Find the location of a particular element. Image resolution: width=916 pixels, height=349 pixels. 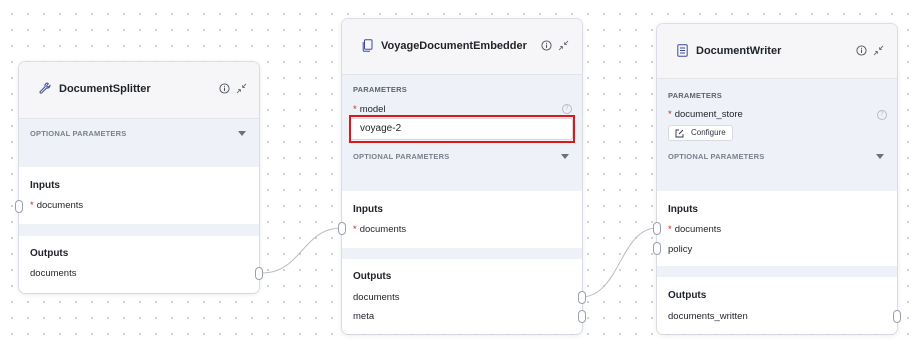

node-title: VoyageDocumentEmbedder is located at coordinates (454, 46).